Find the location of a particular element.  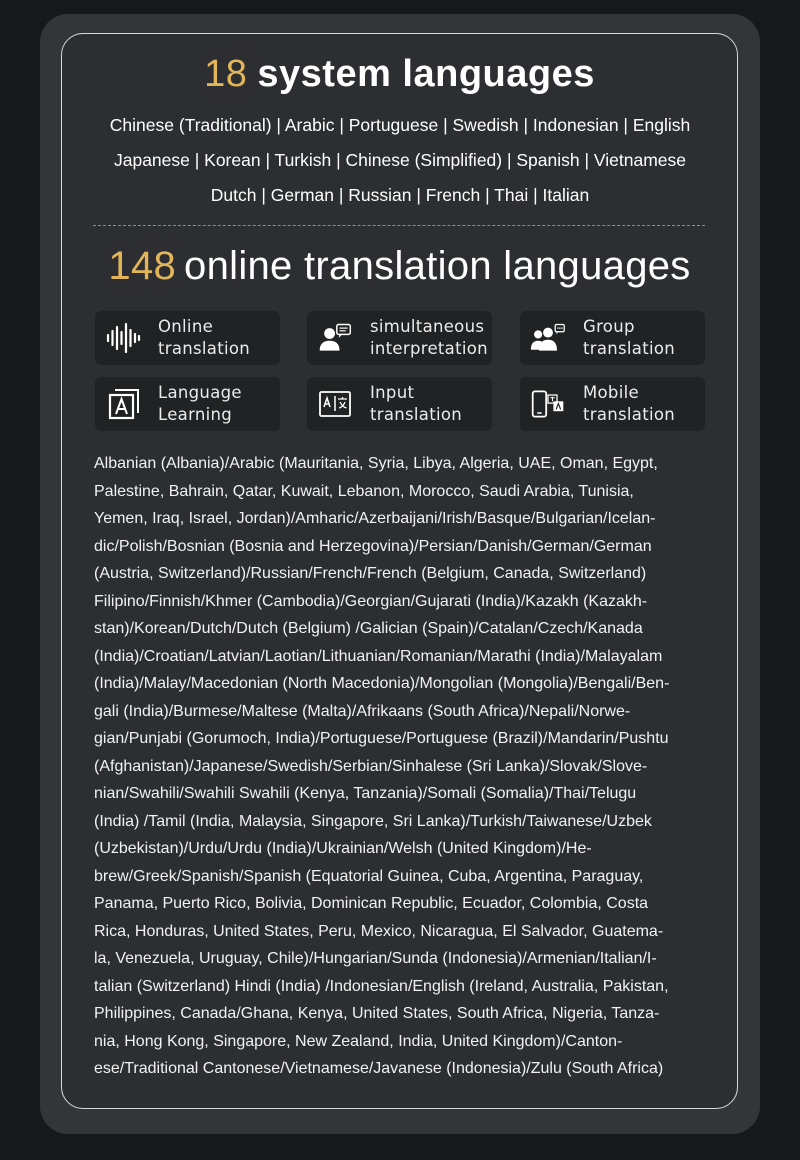

feature-language-learning: Language Learning is located at coordinates (187, 404).